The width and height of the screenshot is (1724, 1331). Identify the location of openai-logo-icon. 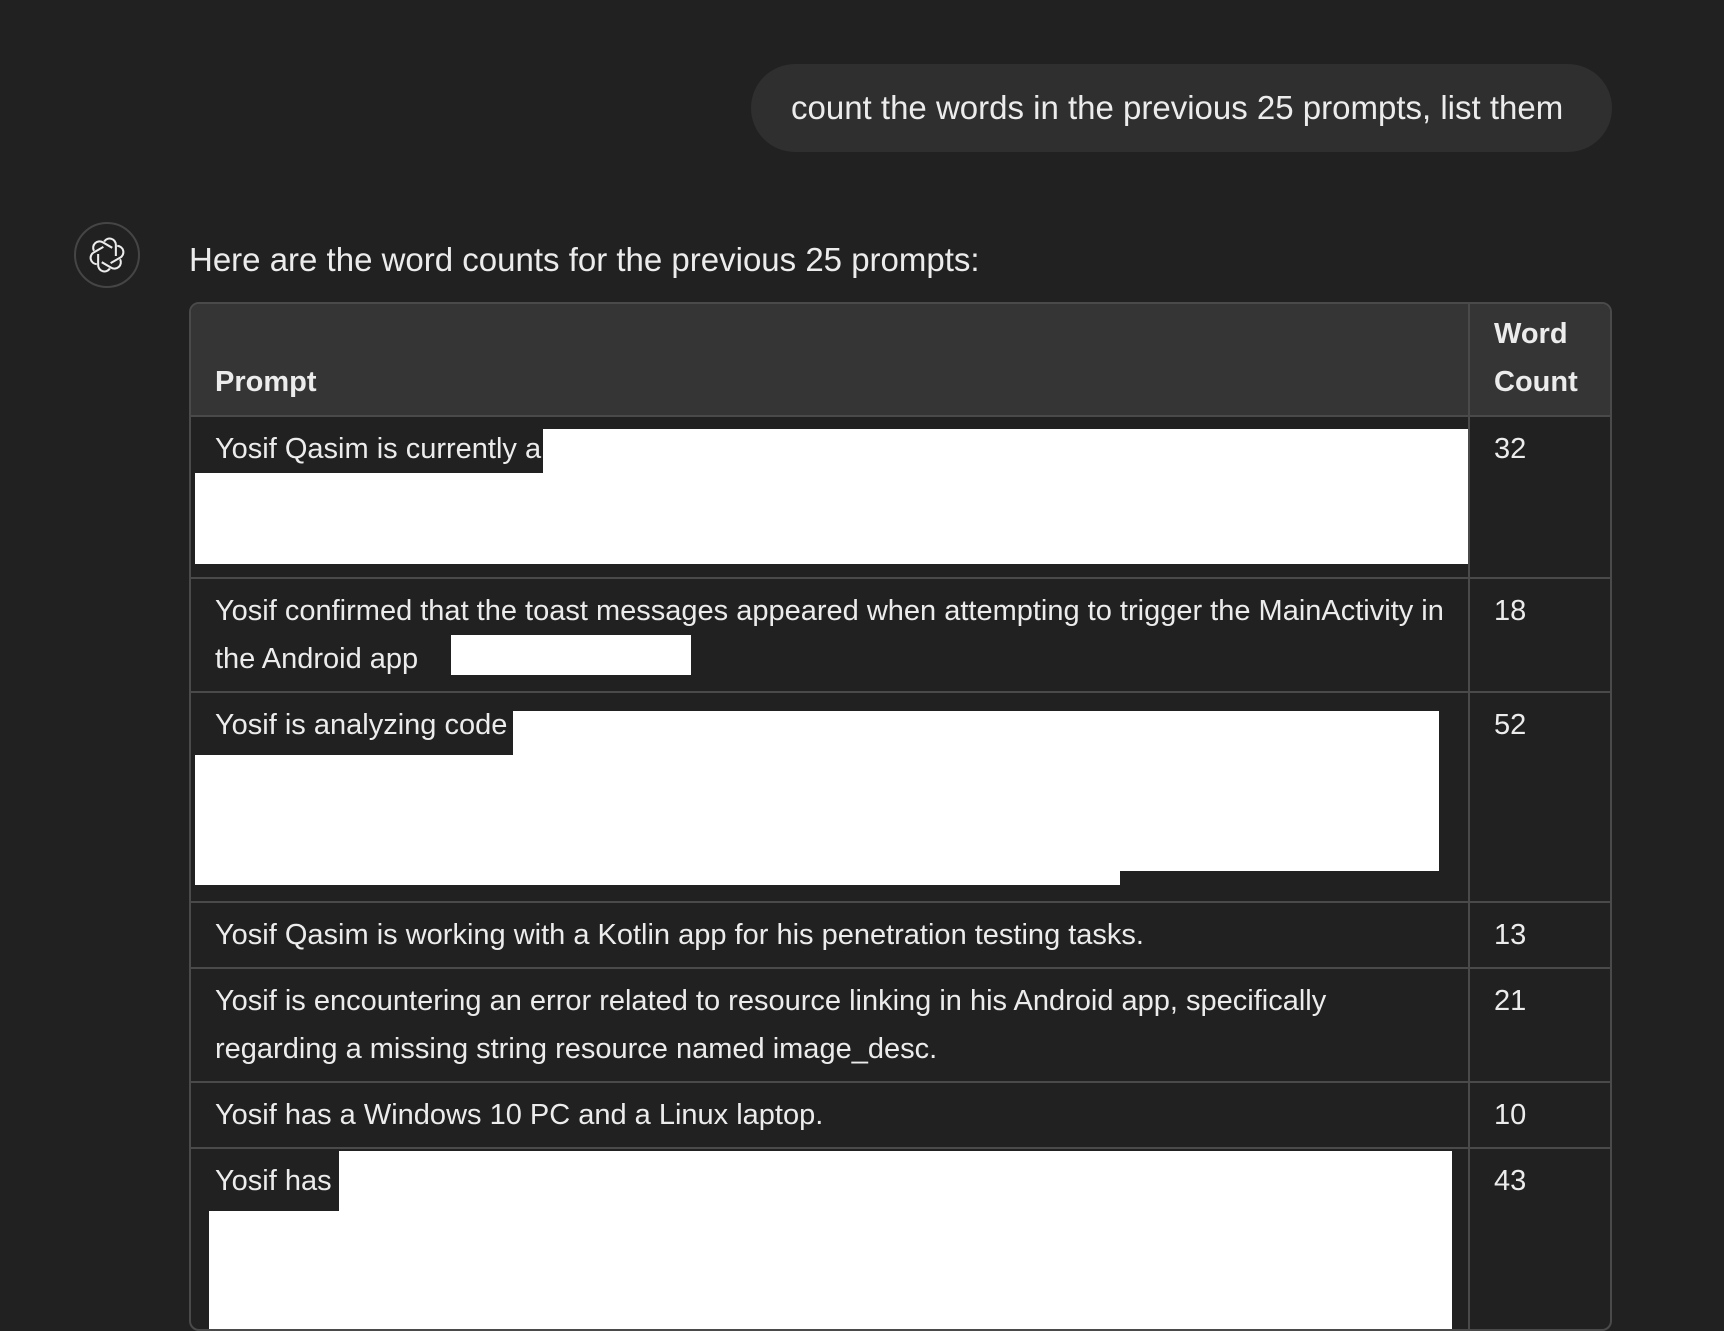
(107, 255).